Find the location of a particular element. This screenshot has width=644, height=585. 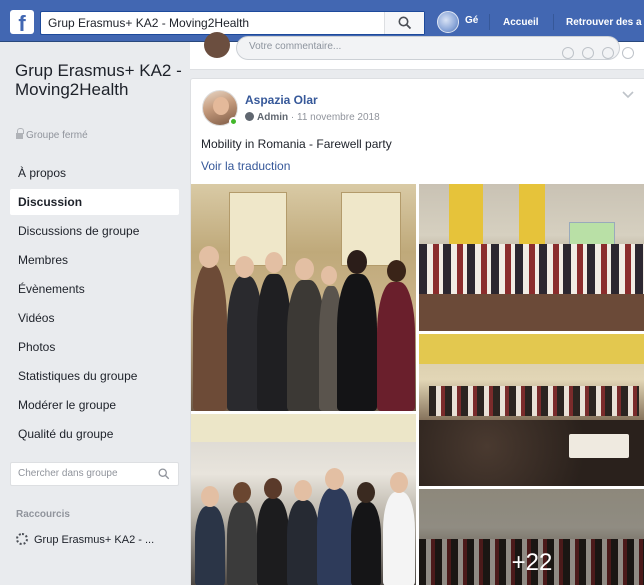

sidebar-item-group-discussions: Discussions de groupe is located at coordinates (94, 231).